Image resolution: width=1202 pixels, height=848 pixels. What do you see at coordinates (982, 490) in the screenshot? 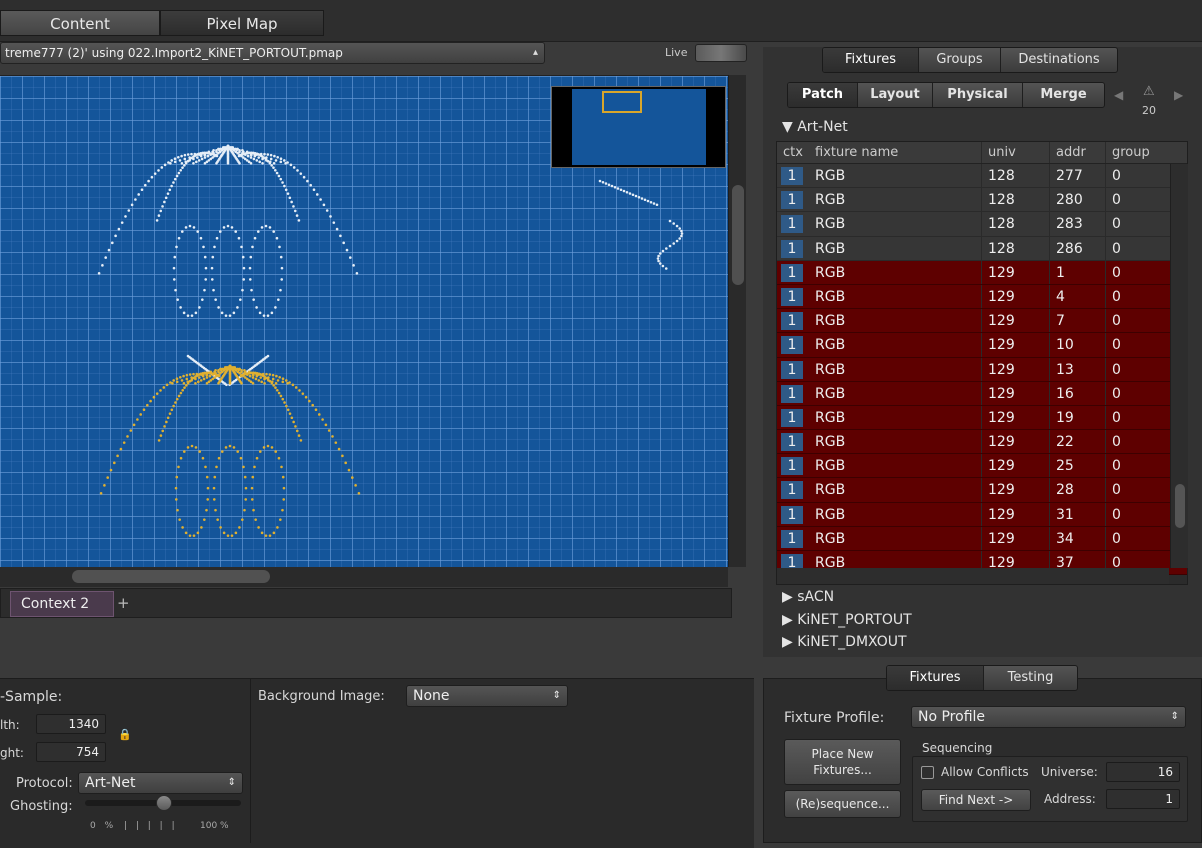
I see `table-row: 1 RGB 129 28 0` at bounding box center [982, 490].